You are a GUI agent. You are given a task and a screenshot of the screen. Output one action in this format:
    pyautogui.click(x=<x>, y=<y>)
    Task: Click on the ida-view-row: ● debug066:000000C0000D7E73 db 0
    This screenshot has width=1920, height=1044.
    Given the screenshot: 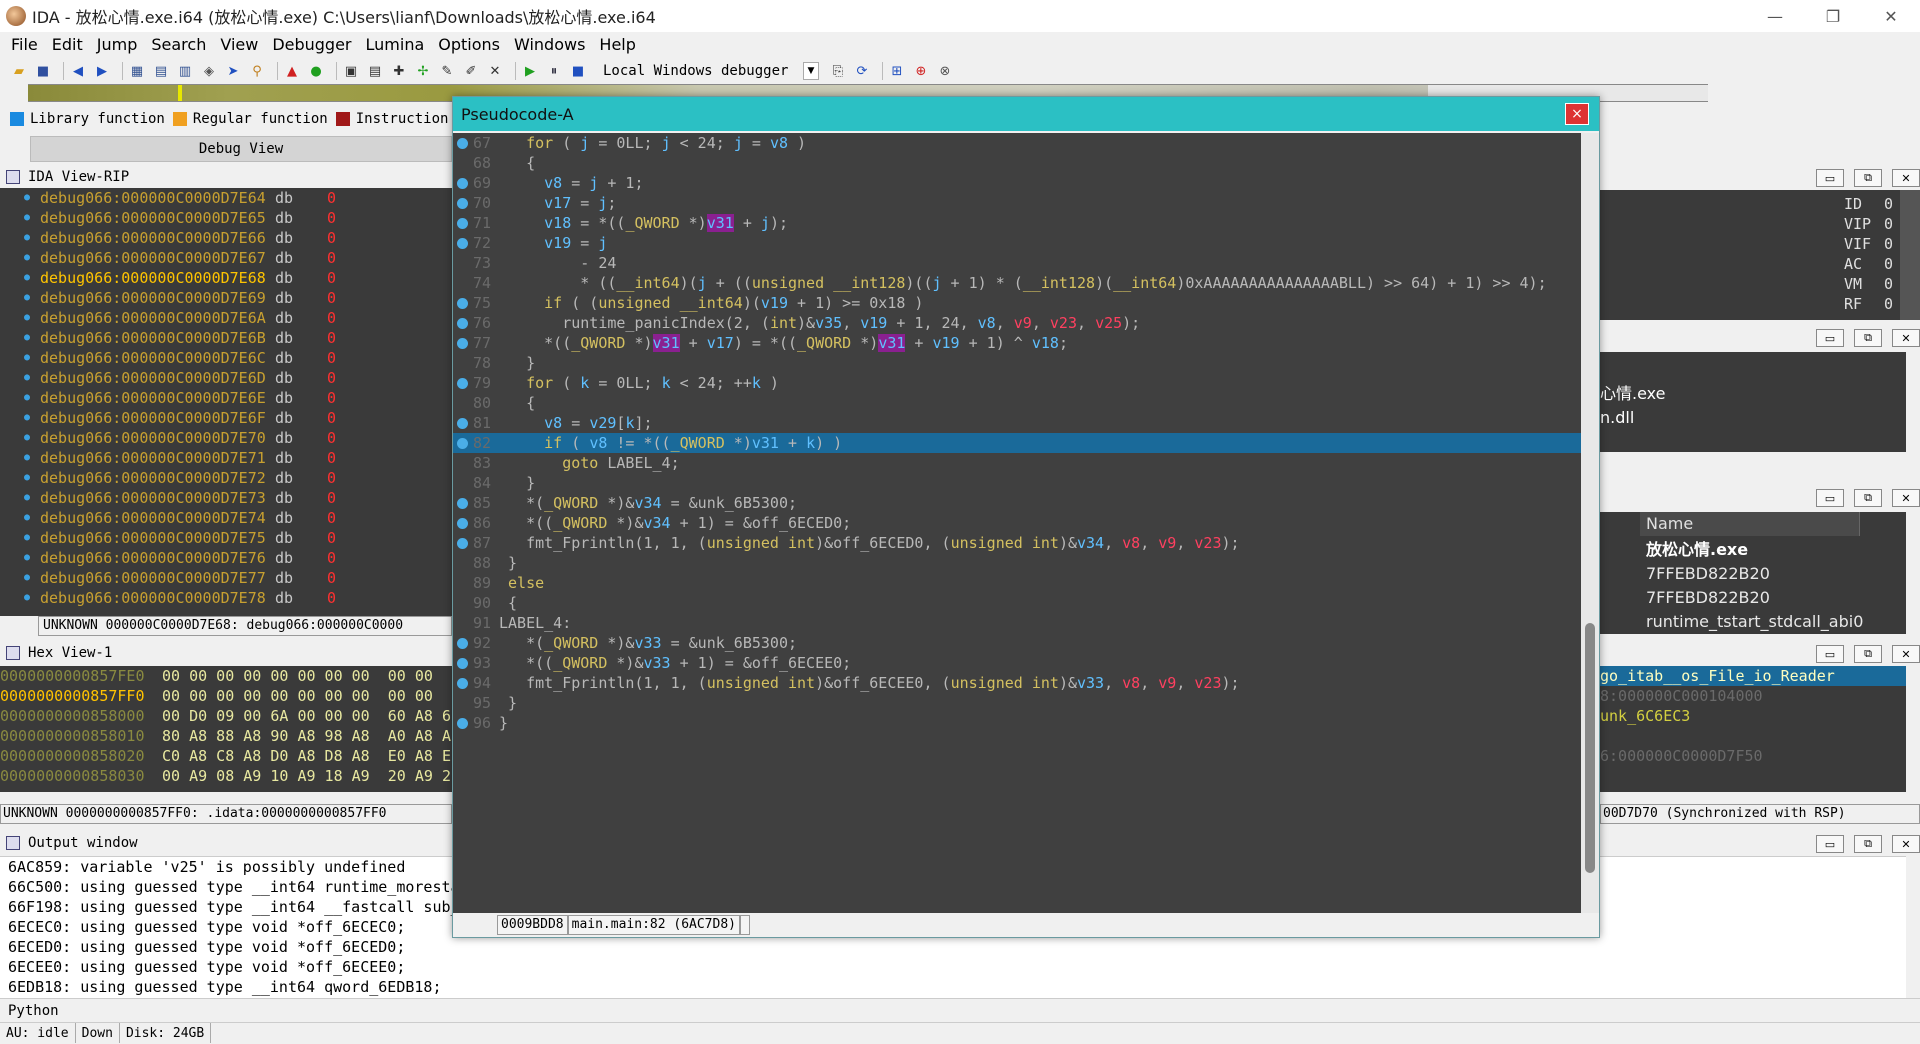 What is the action you would take?
    pyautogui.click(x=226, y=498)
    